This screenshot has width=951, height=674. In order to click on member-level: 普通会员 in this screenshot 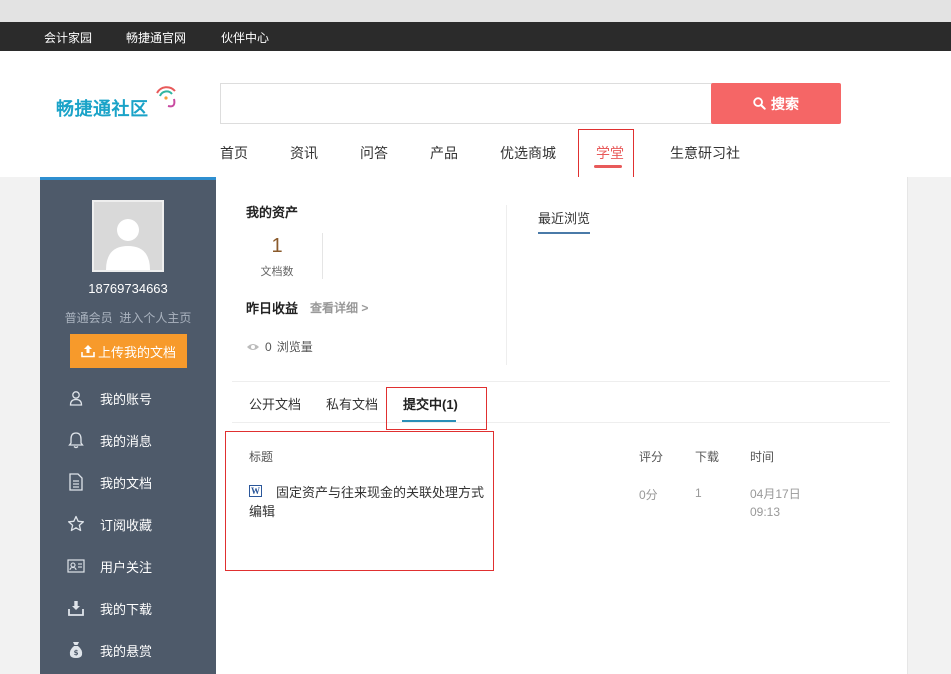, I will do `click(88, 318)`.